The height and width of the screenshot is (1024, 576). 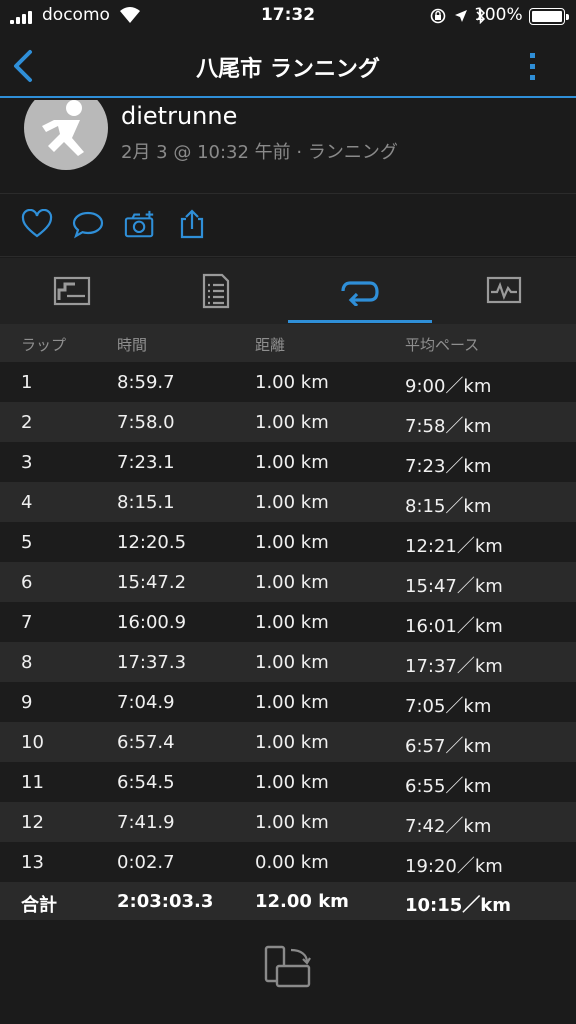 What do you see at coordinates (448, 426) in the screenshot?
I see `lap-pace: 7:58／km` at bounding box center [448, 426].